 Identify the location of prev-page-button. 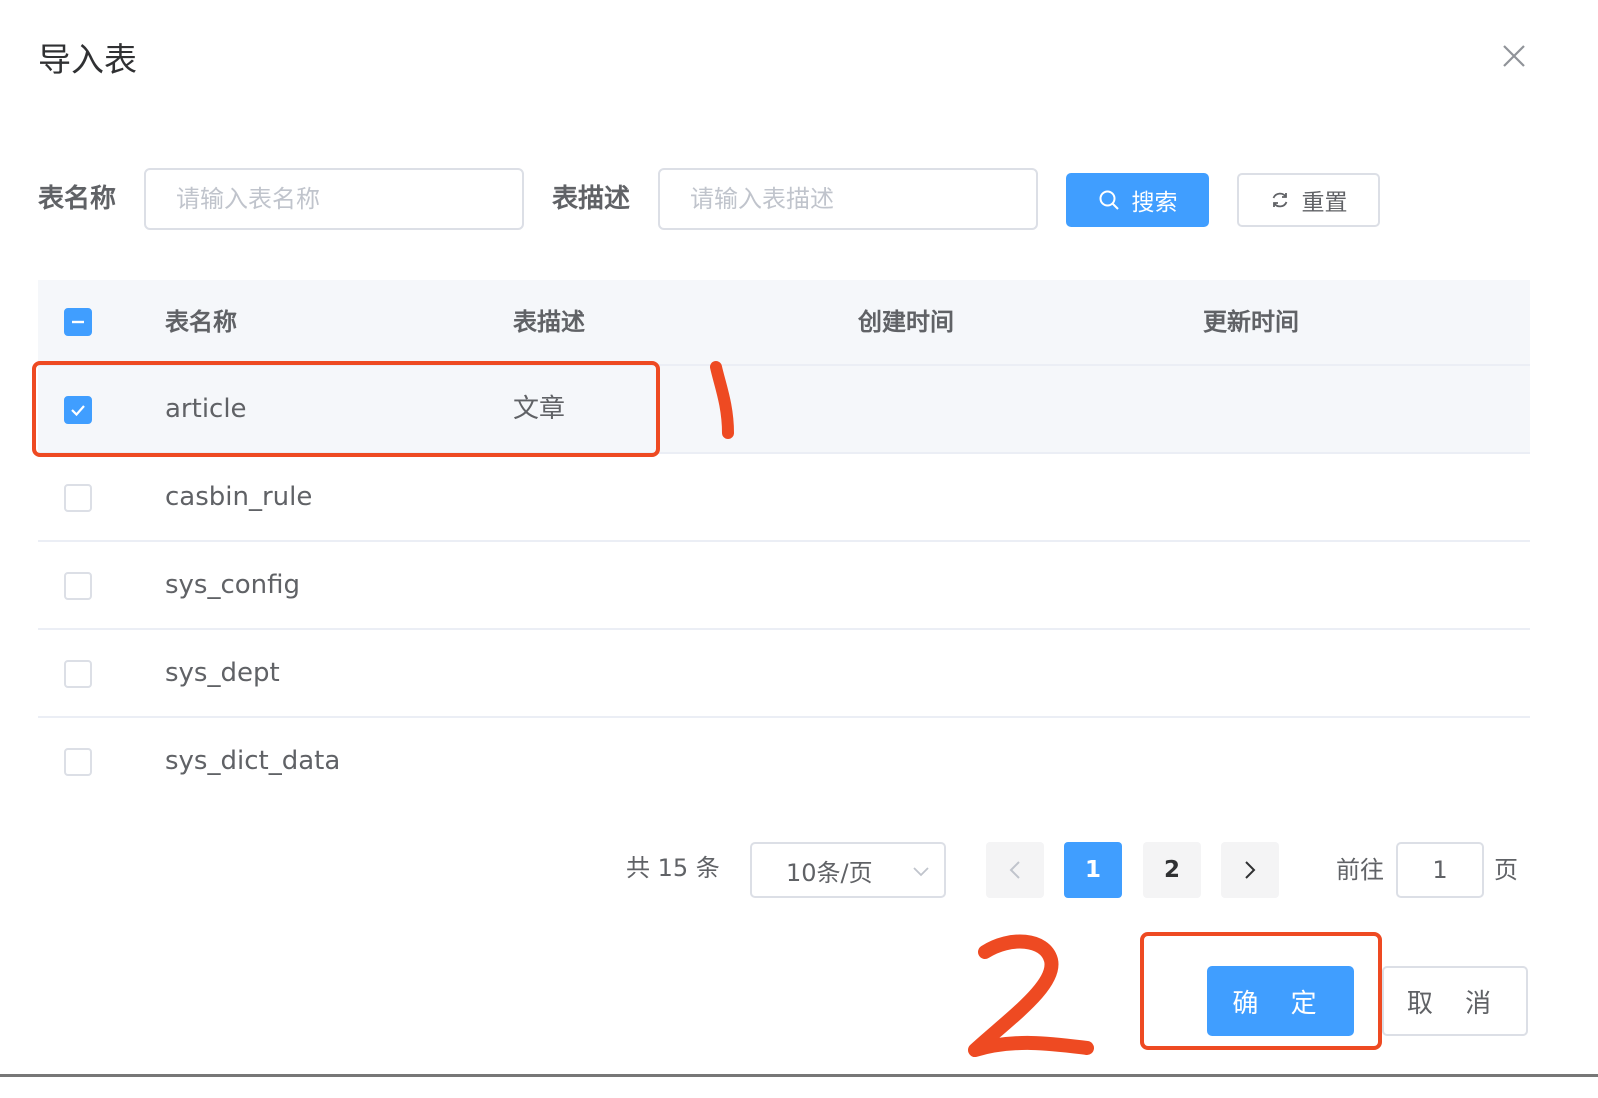
(1015, 870).